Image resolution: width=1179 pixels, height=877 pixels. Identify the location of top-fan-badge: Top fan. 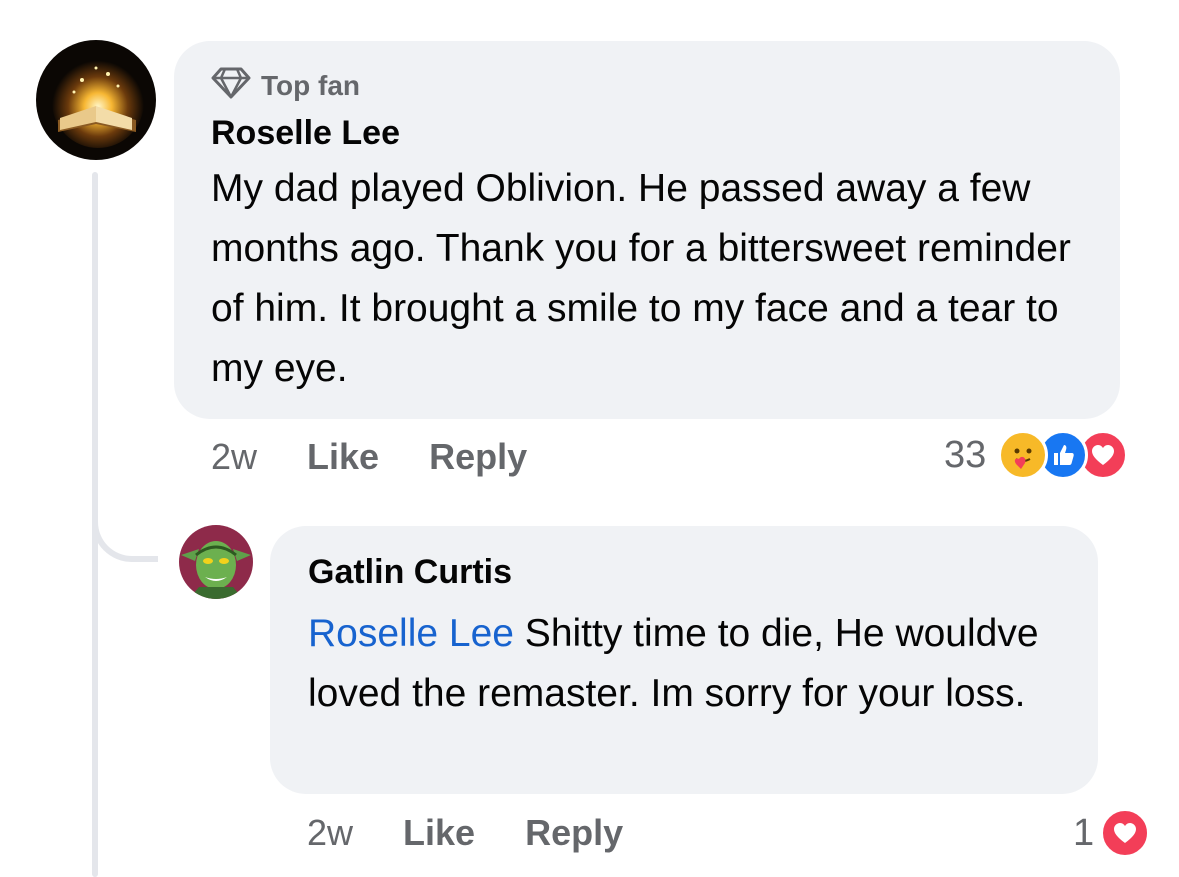
(647, 86).